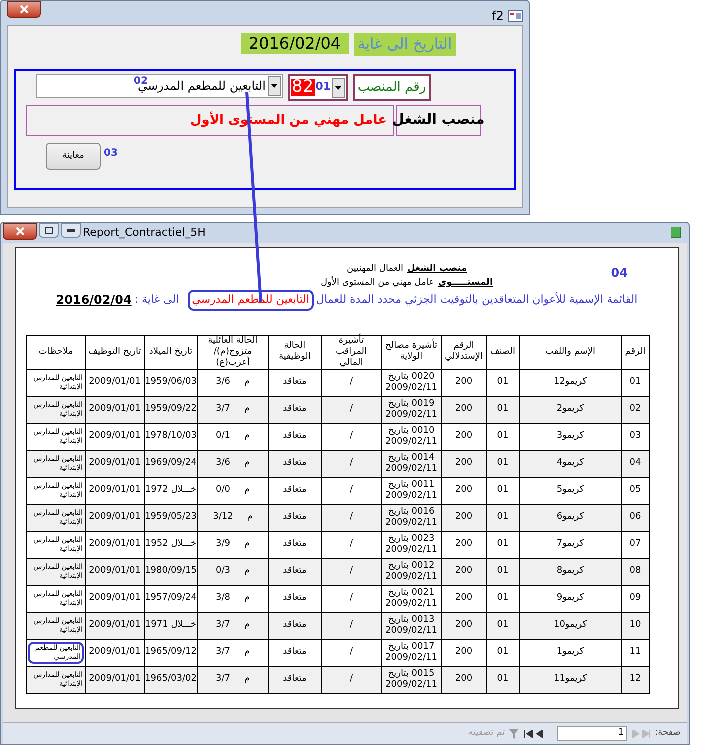 The height and width of the screenshot is (750, 703). What do you see at coordinates (377, 283) in the screenshot?
I see `header-value: عامل مهني من المستوى الأول` at bounding box center [377, 283].